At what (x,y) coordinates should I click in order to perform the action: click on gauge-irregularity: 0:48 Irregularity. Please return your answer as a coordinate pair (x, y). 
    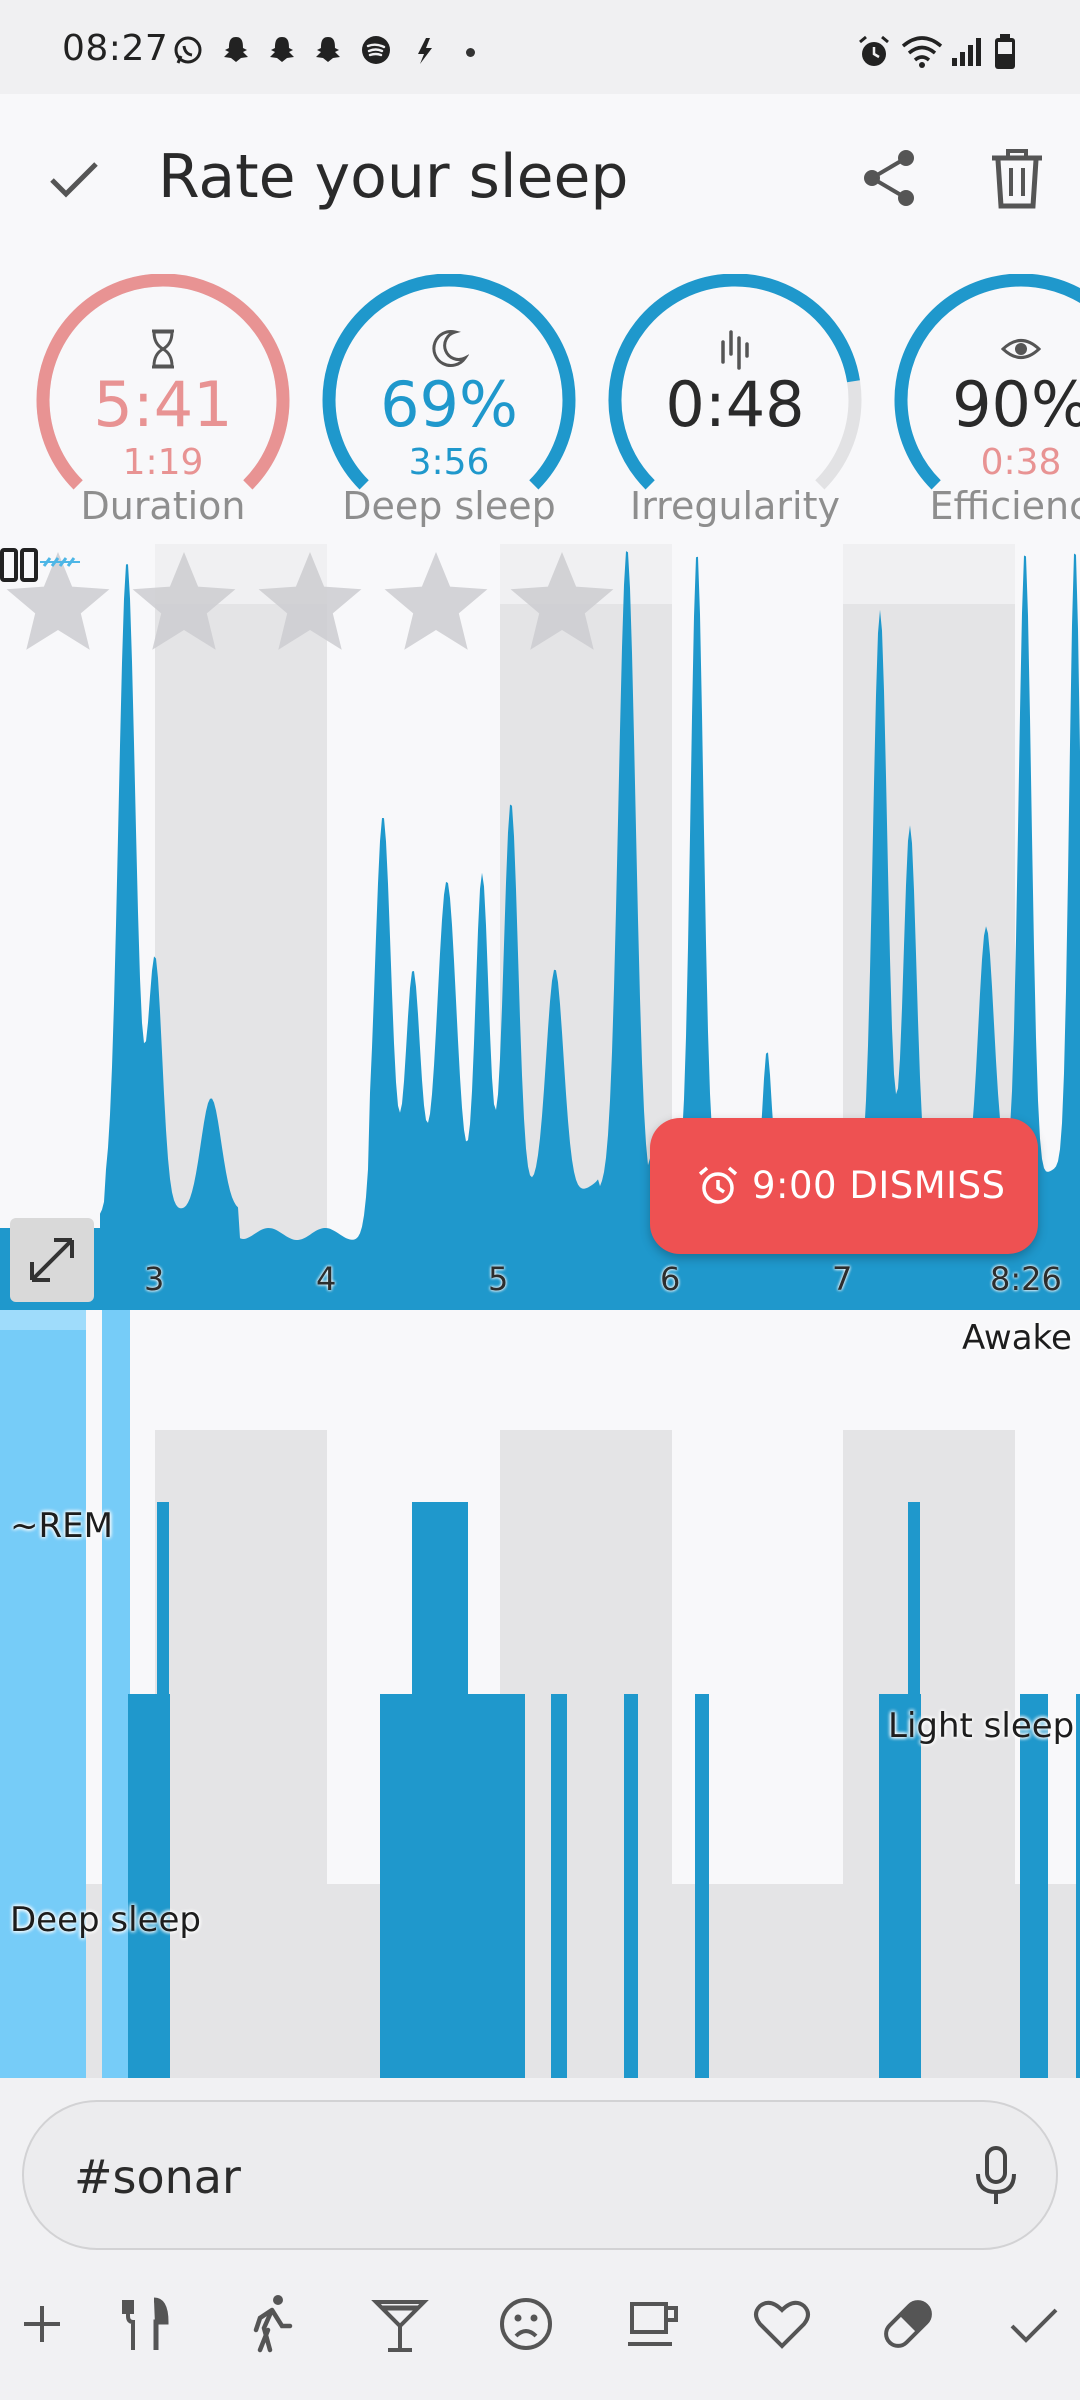
    Looking at the image, I should click on (735, 409).